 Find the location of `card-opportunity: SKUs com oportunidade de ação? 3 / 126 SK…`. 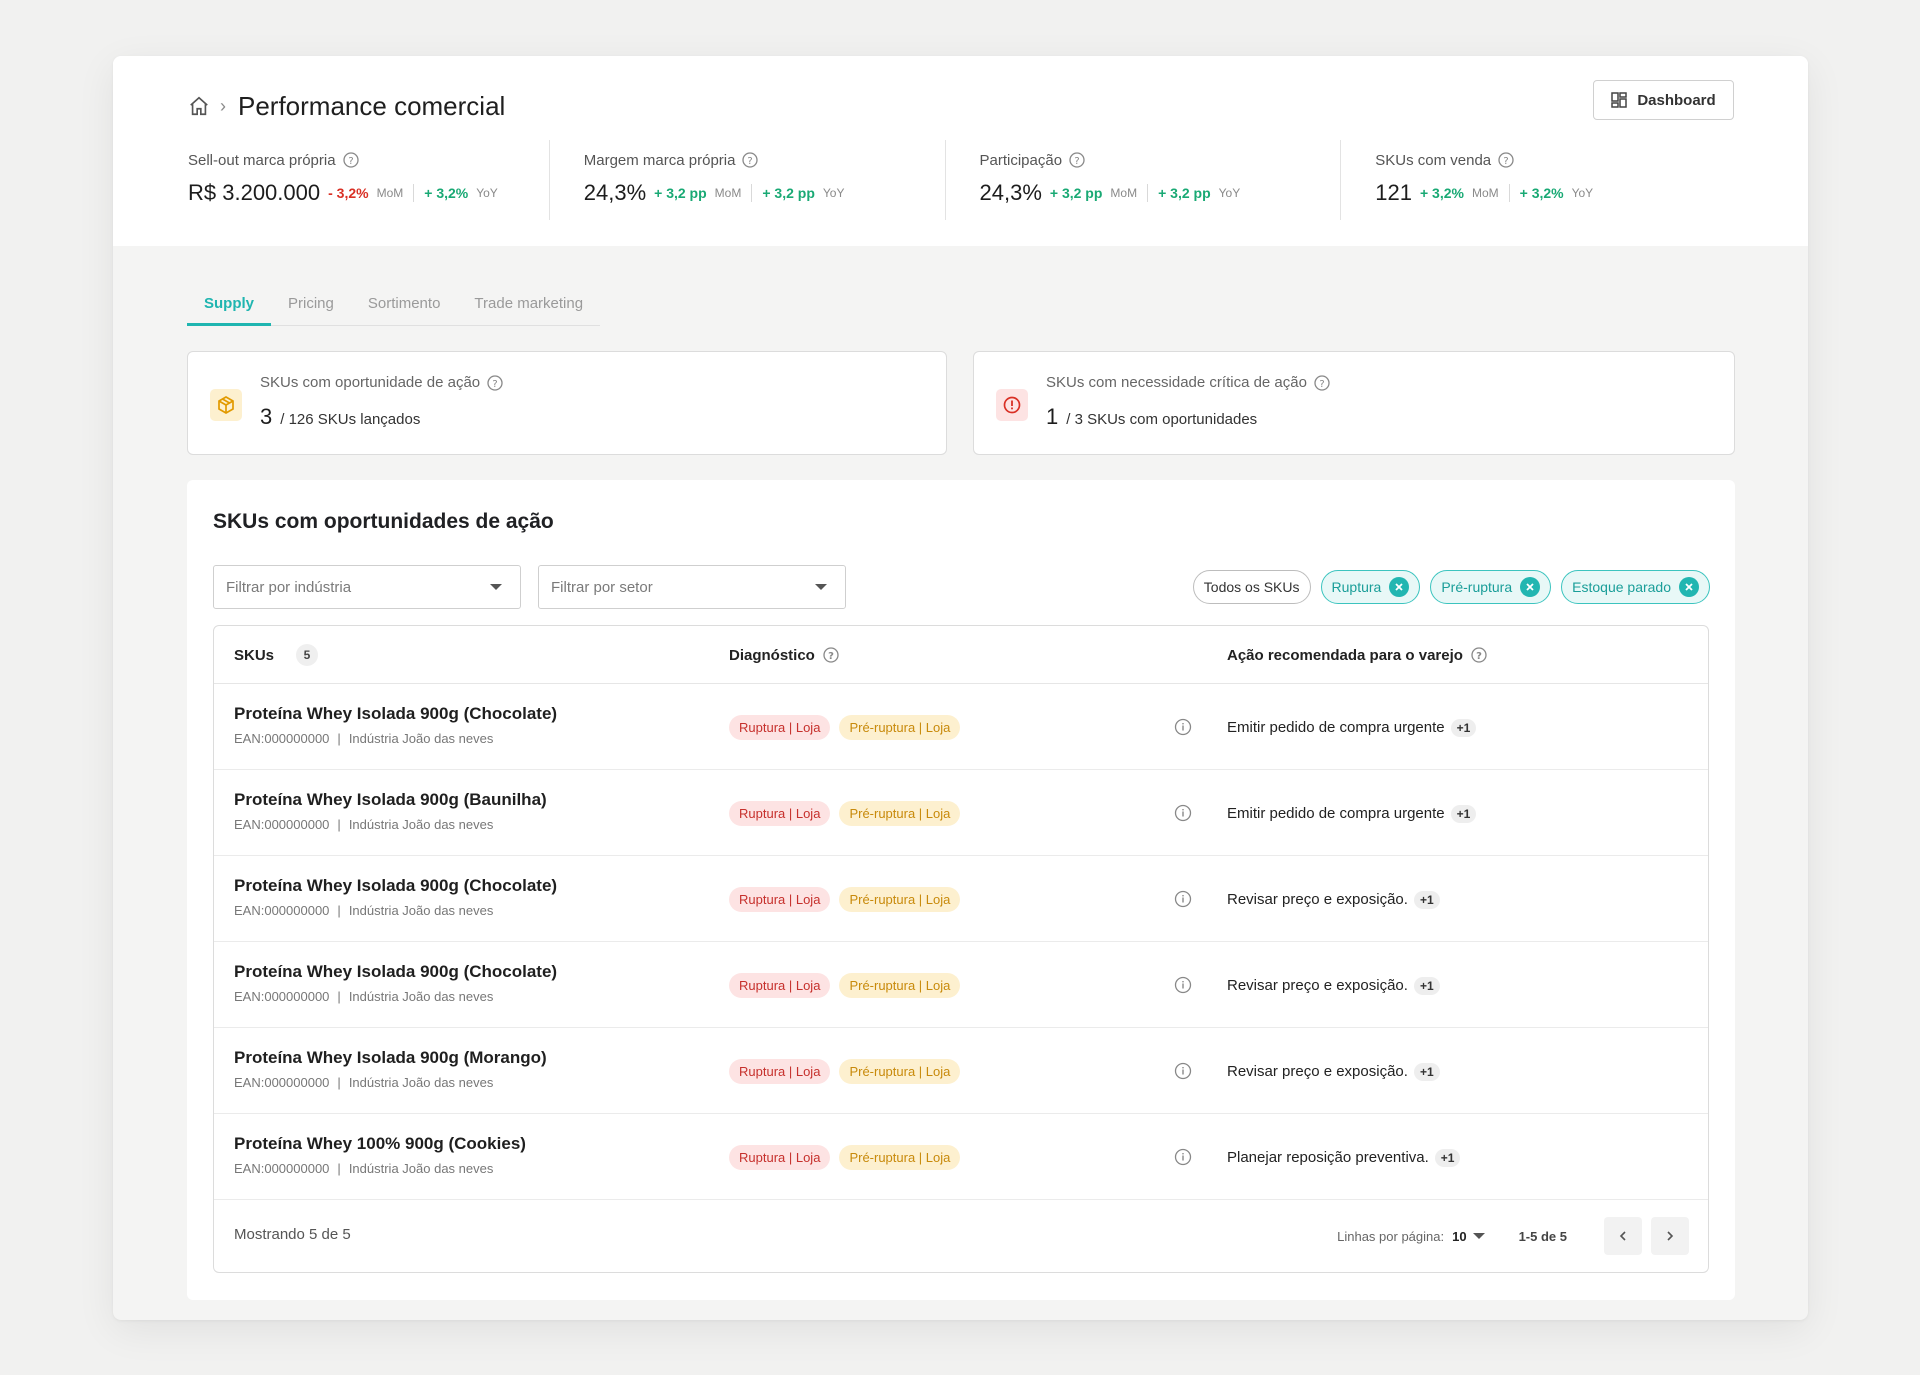

card-opportunity: SKUs com oportunidade de ação? 3 / 126 SK… is located at coordinates (567, 403).